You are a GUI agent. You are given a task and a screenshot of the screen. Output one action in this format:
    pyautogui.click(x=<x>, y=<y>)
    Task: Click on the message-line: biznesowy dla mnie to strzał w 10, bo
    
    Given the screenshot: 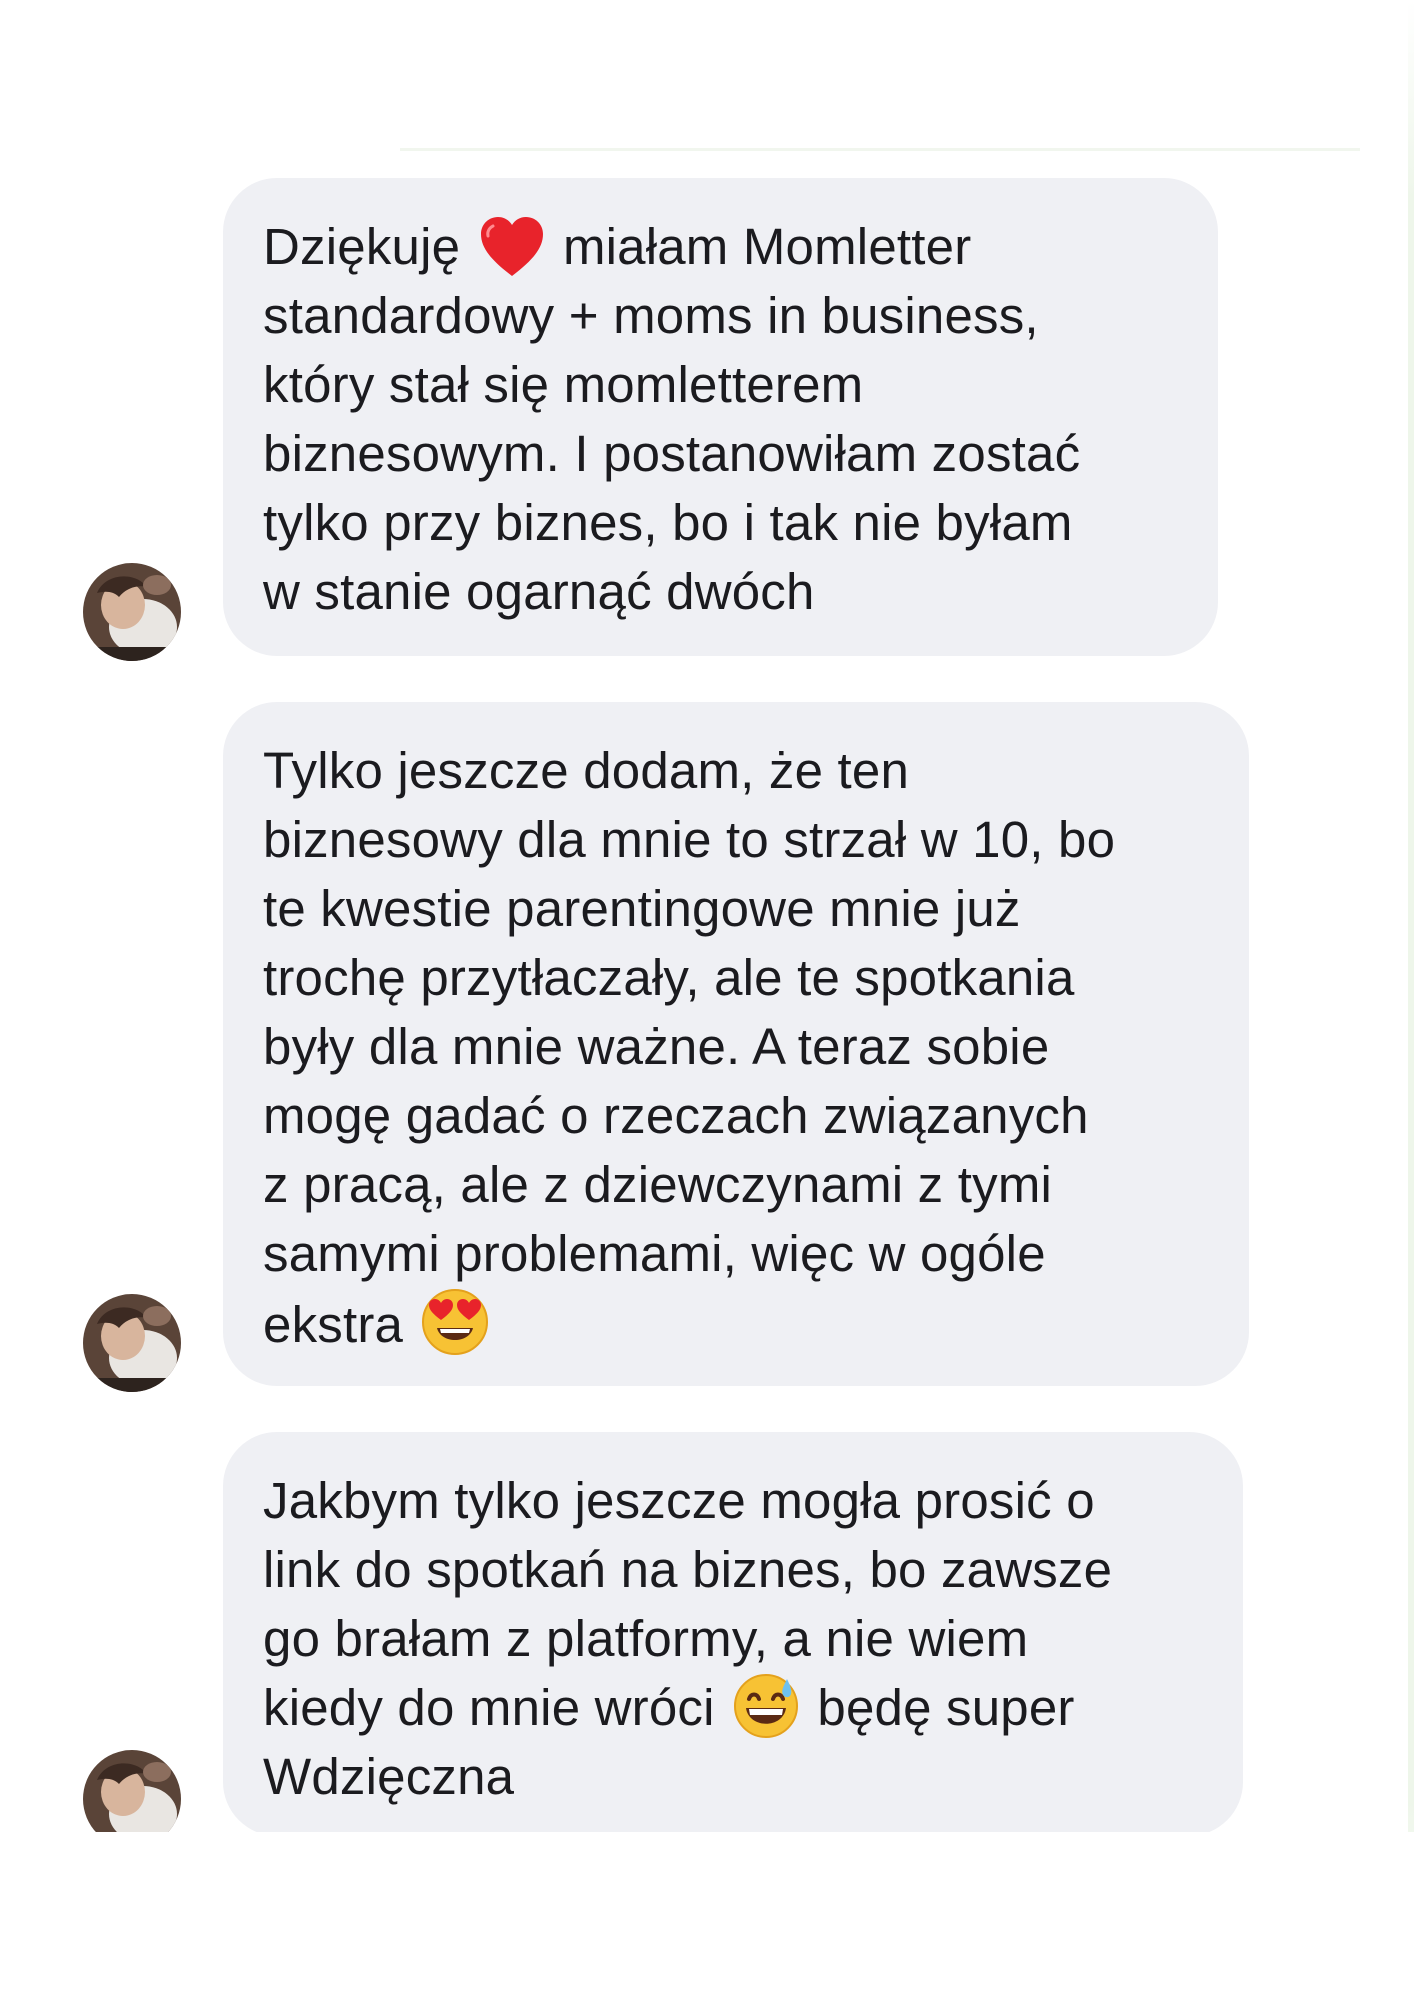 What is the action you would take?
    pyautogui.click(x=689, y=839)
    